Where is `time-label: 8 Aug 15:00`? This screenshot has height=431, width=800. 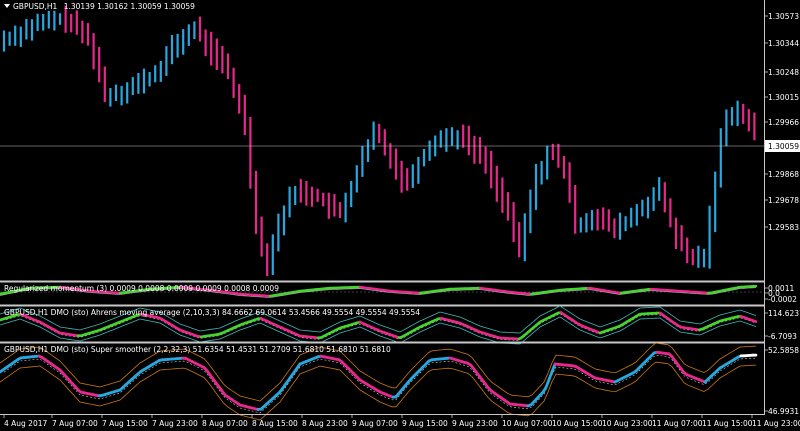 time-label: 8 Aug 15:00 is located at coordinates (275, 423).